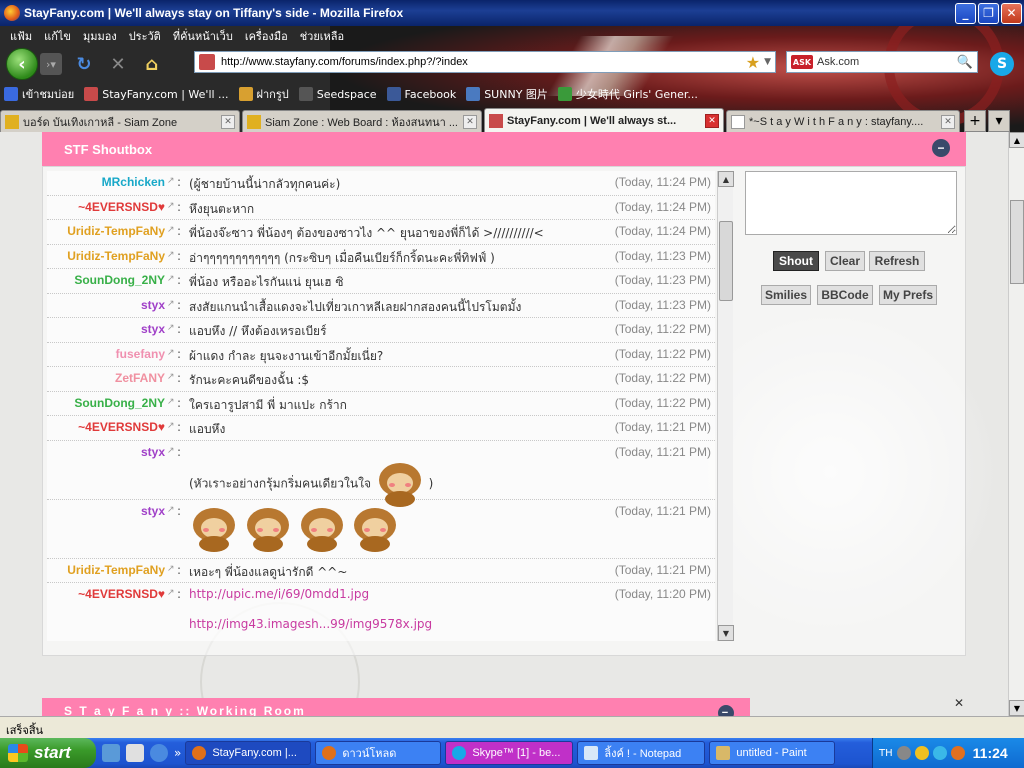  I want to click on menu-edit: แก้ไข, so click(57, 36).